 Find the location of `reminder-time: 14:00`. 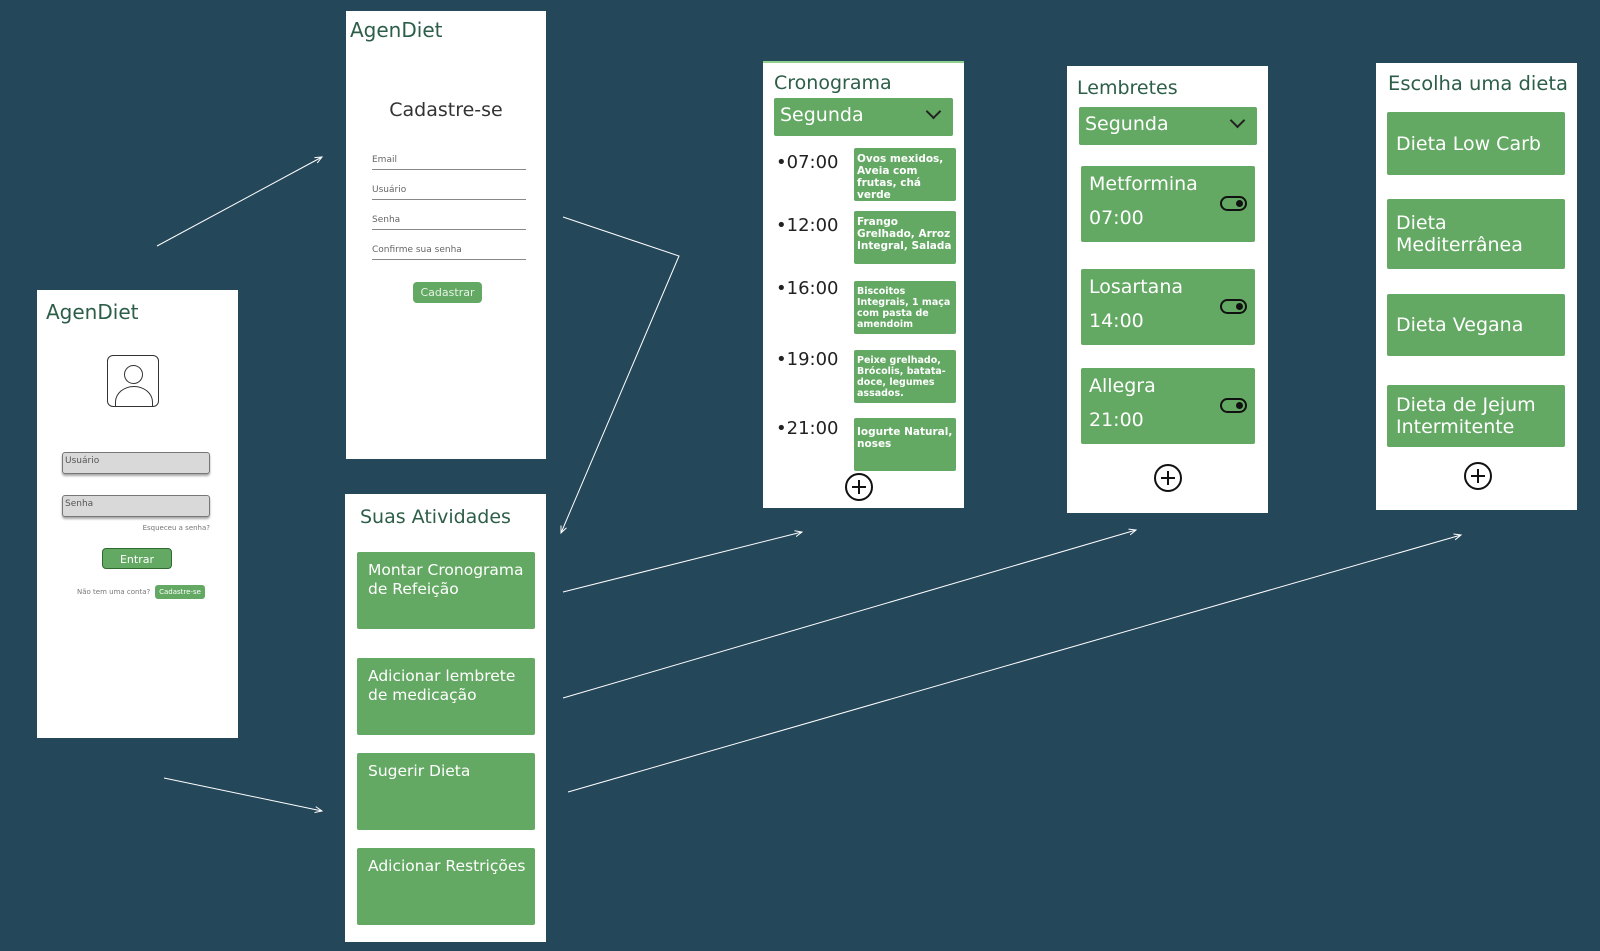

reminder-time: 14:00 is located at coordinates (1116, 321).